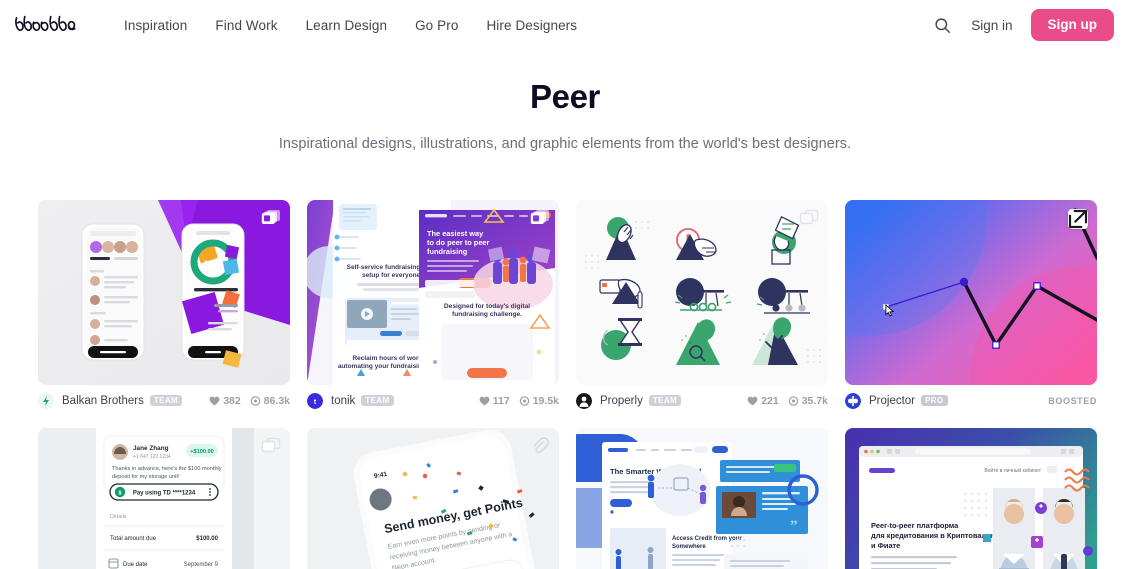 The image size is (1130, 569). What do you see at coordinates (487, 314) in the screenshot?
I see `svg-text: fundraising challenge.` at bounding box center [487, 314].